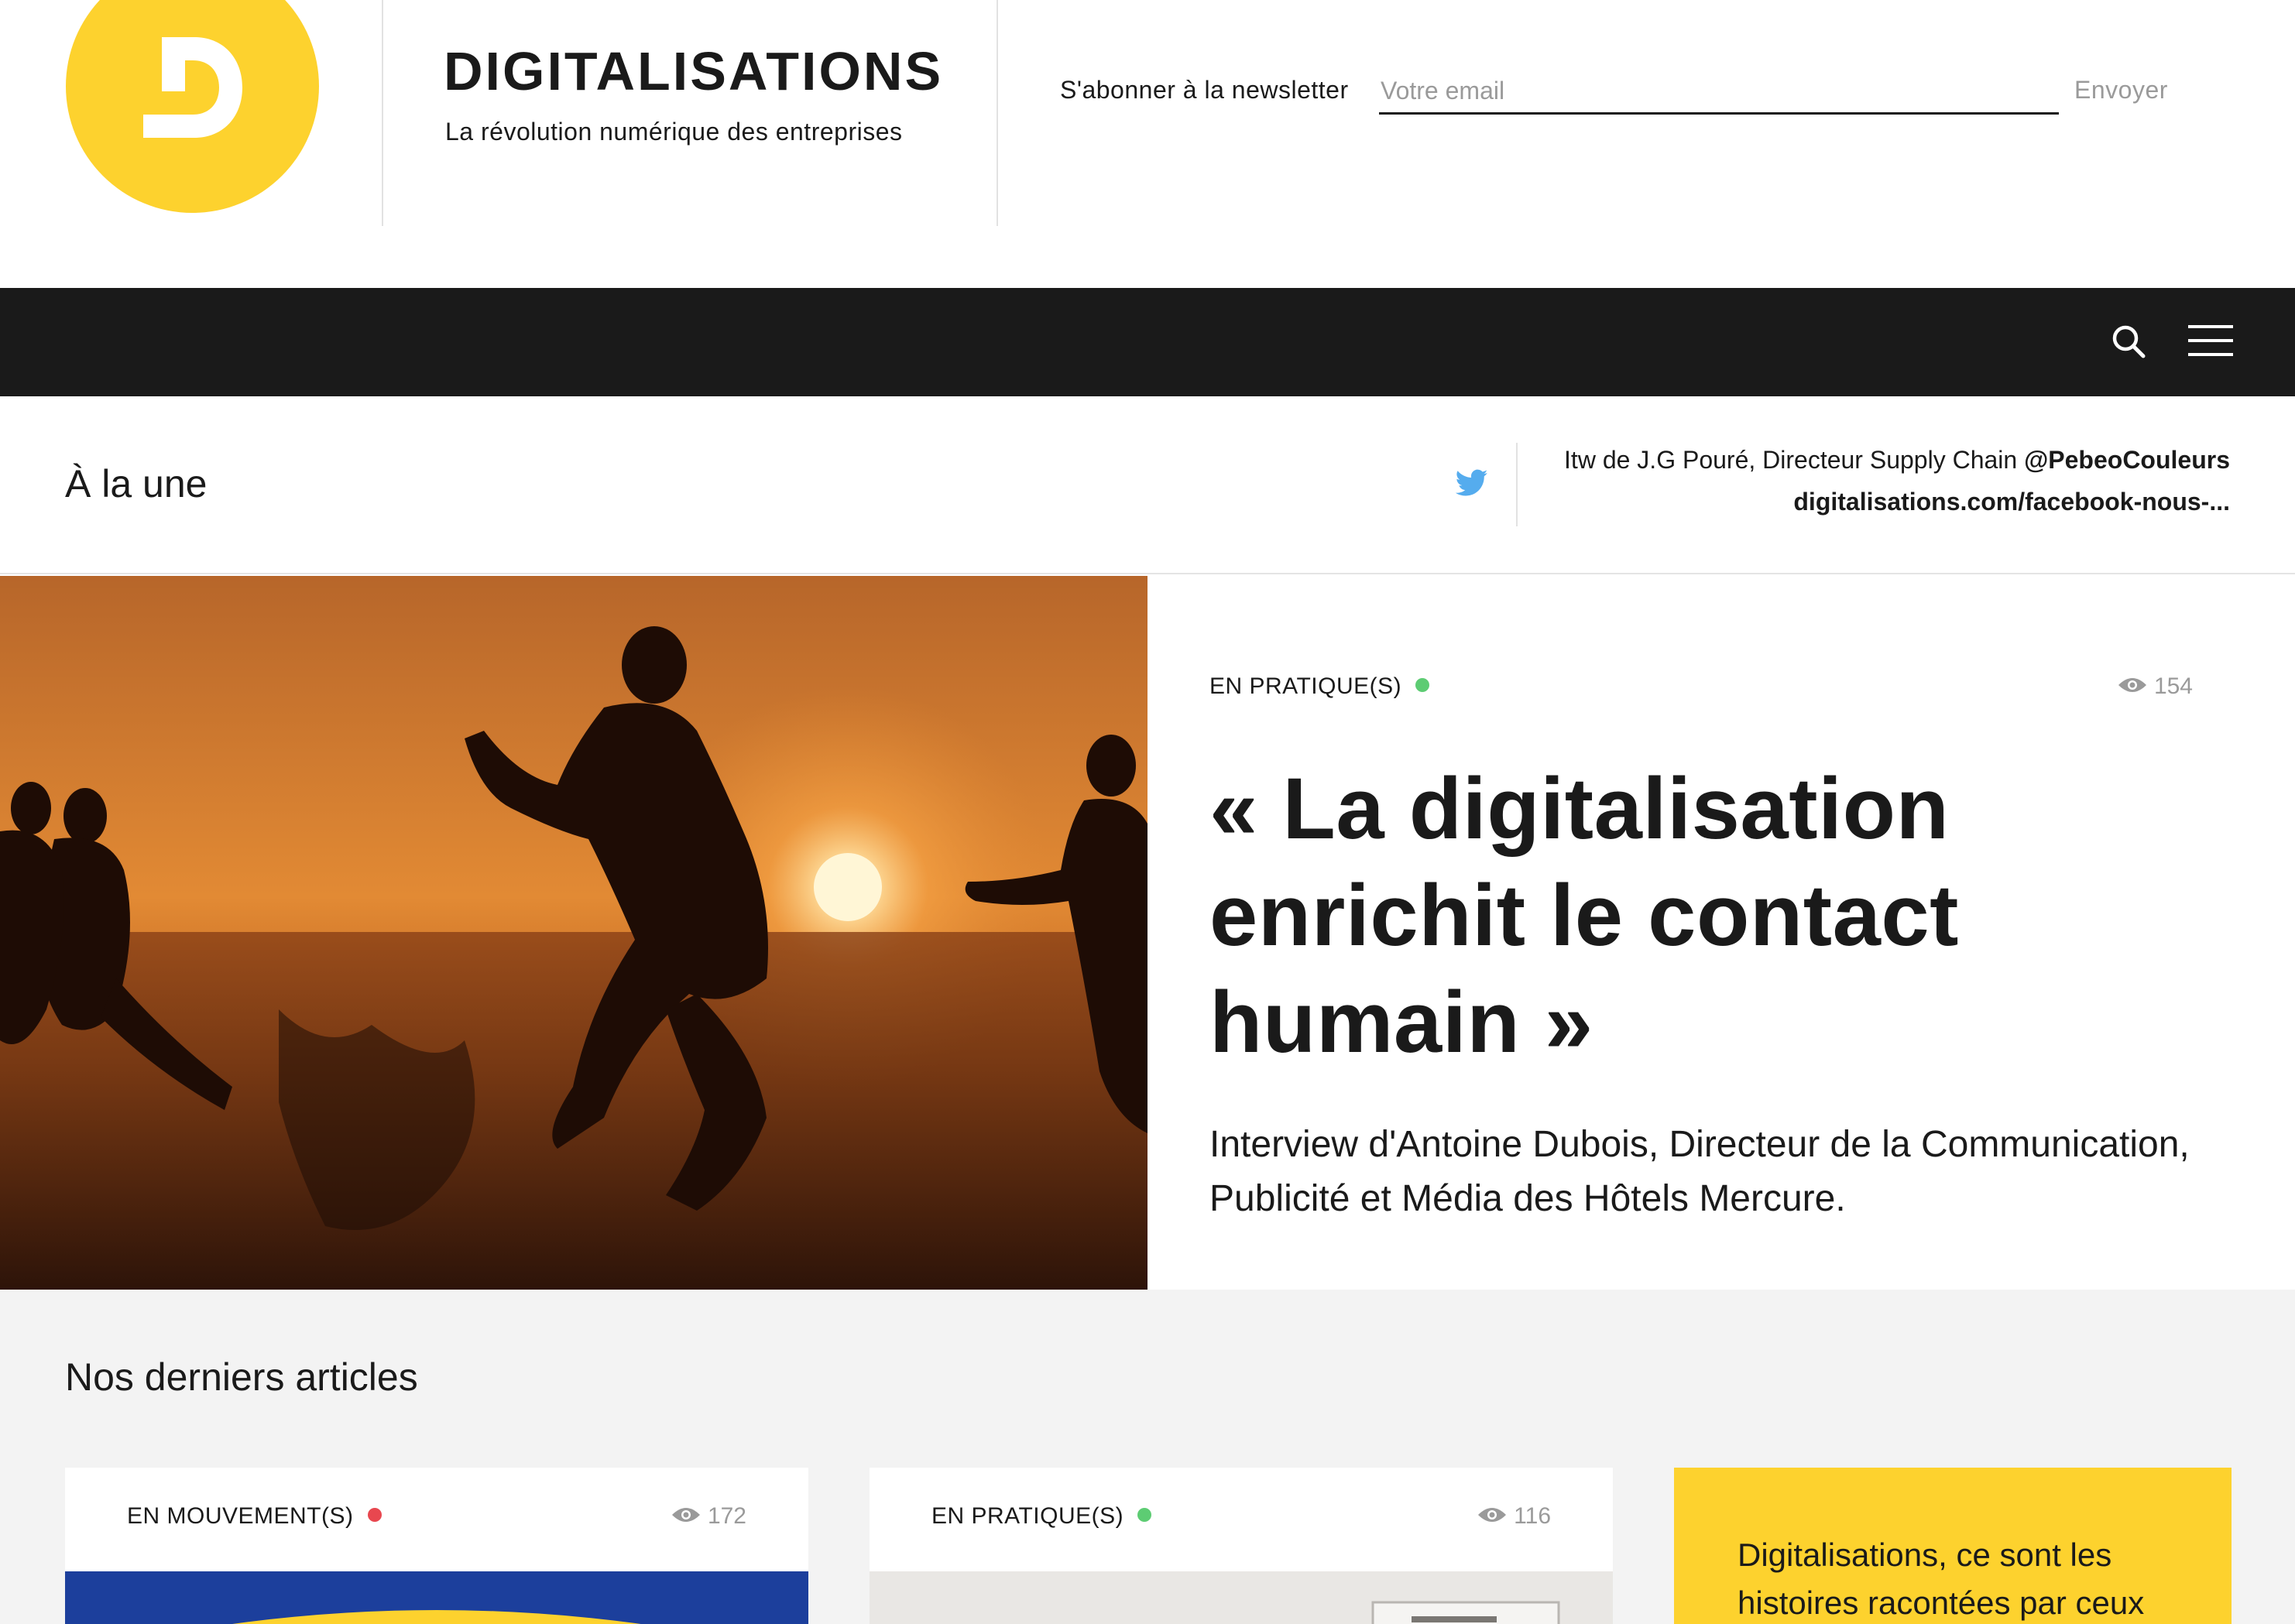 The image size is (2295, 1624). Describe the element at coordinates (1147, 342) in the screenshot. I see `main-navbar` at that location.